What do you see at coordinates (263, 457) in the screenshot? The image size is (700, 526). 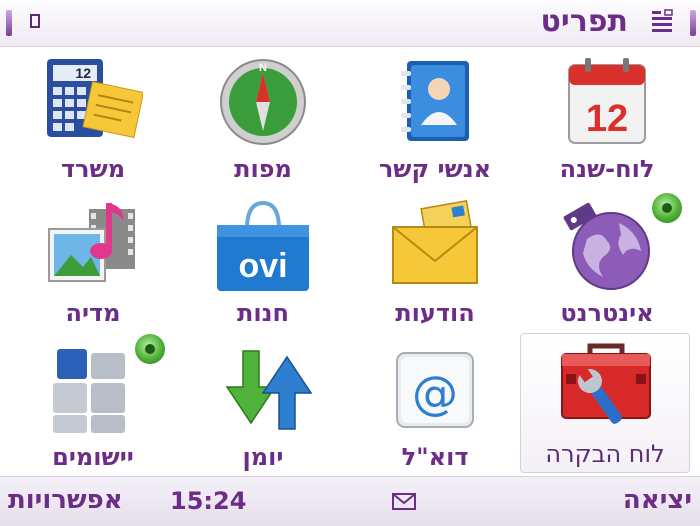 I see `app-label: יומן` at bounding box center [263, 457].